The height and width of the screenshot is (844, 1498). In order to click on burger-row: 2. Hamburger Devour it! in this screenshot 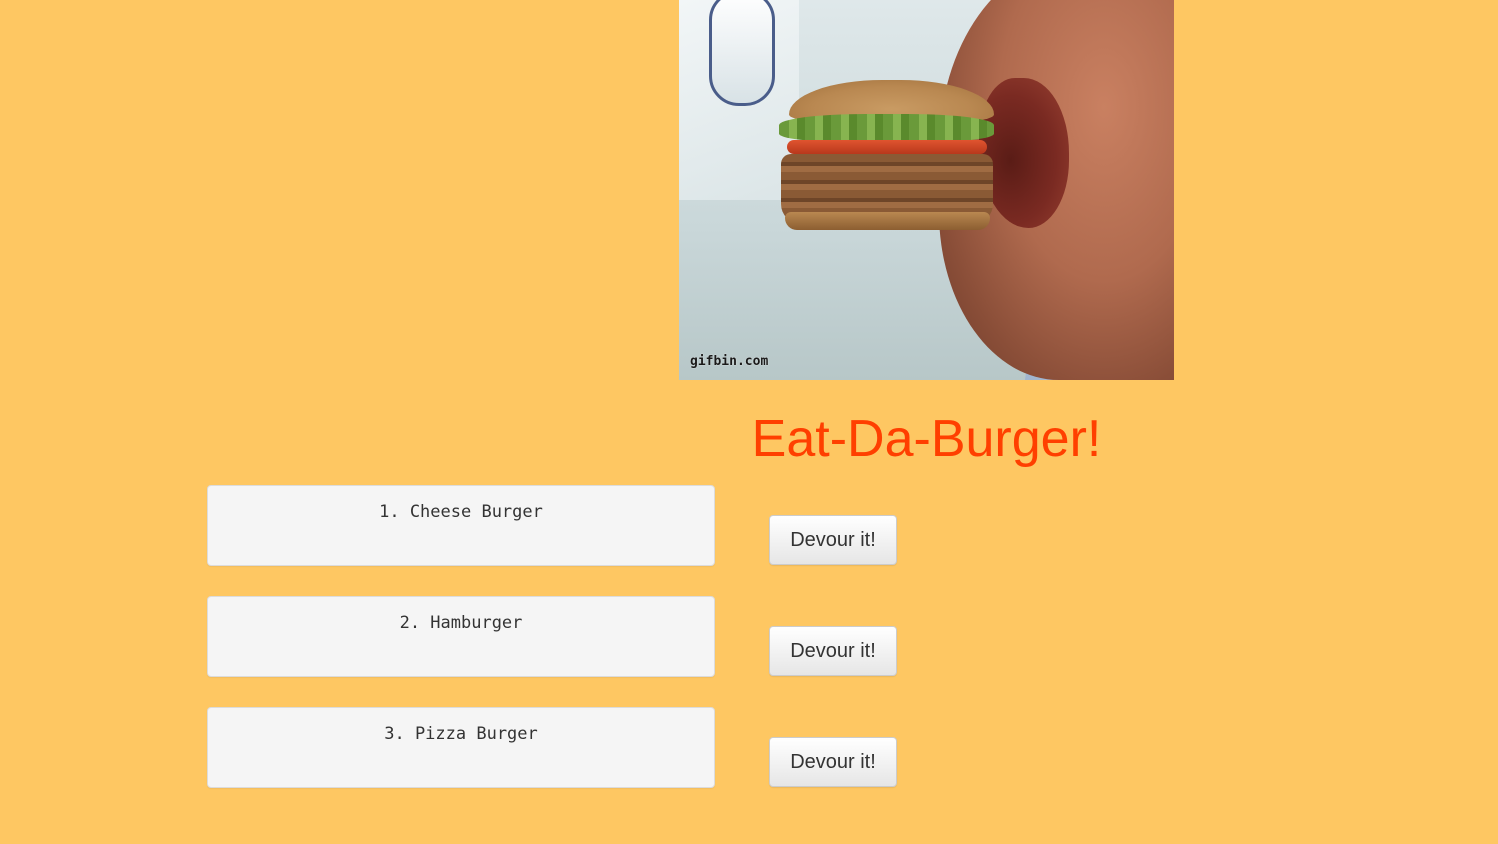, I will do `click(557, 638)`.